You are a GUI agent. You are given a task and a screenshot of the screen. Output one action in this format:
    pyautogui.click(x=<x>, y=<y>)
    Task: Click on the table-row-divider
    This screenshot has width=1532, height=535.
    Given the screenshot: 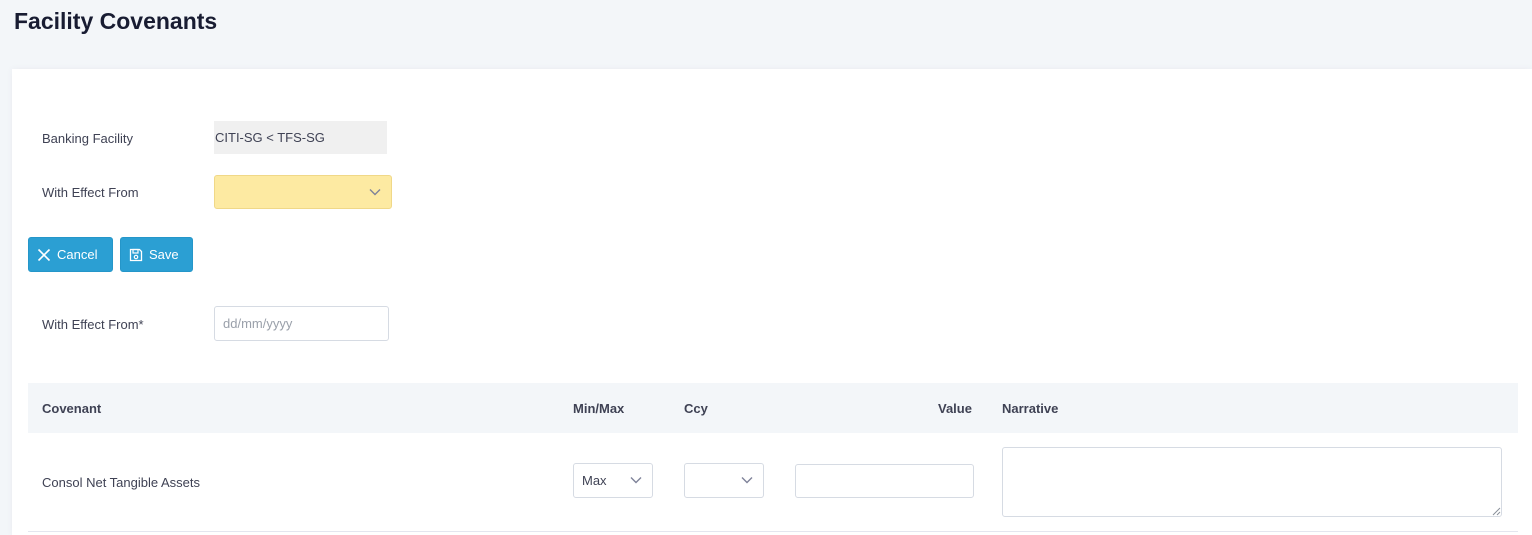 What is the action you would take?
    pyautogui.click(x=773, y=531)
    